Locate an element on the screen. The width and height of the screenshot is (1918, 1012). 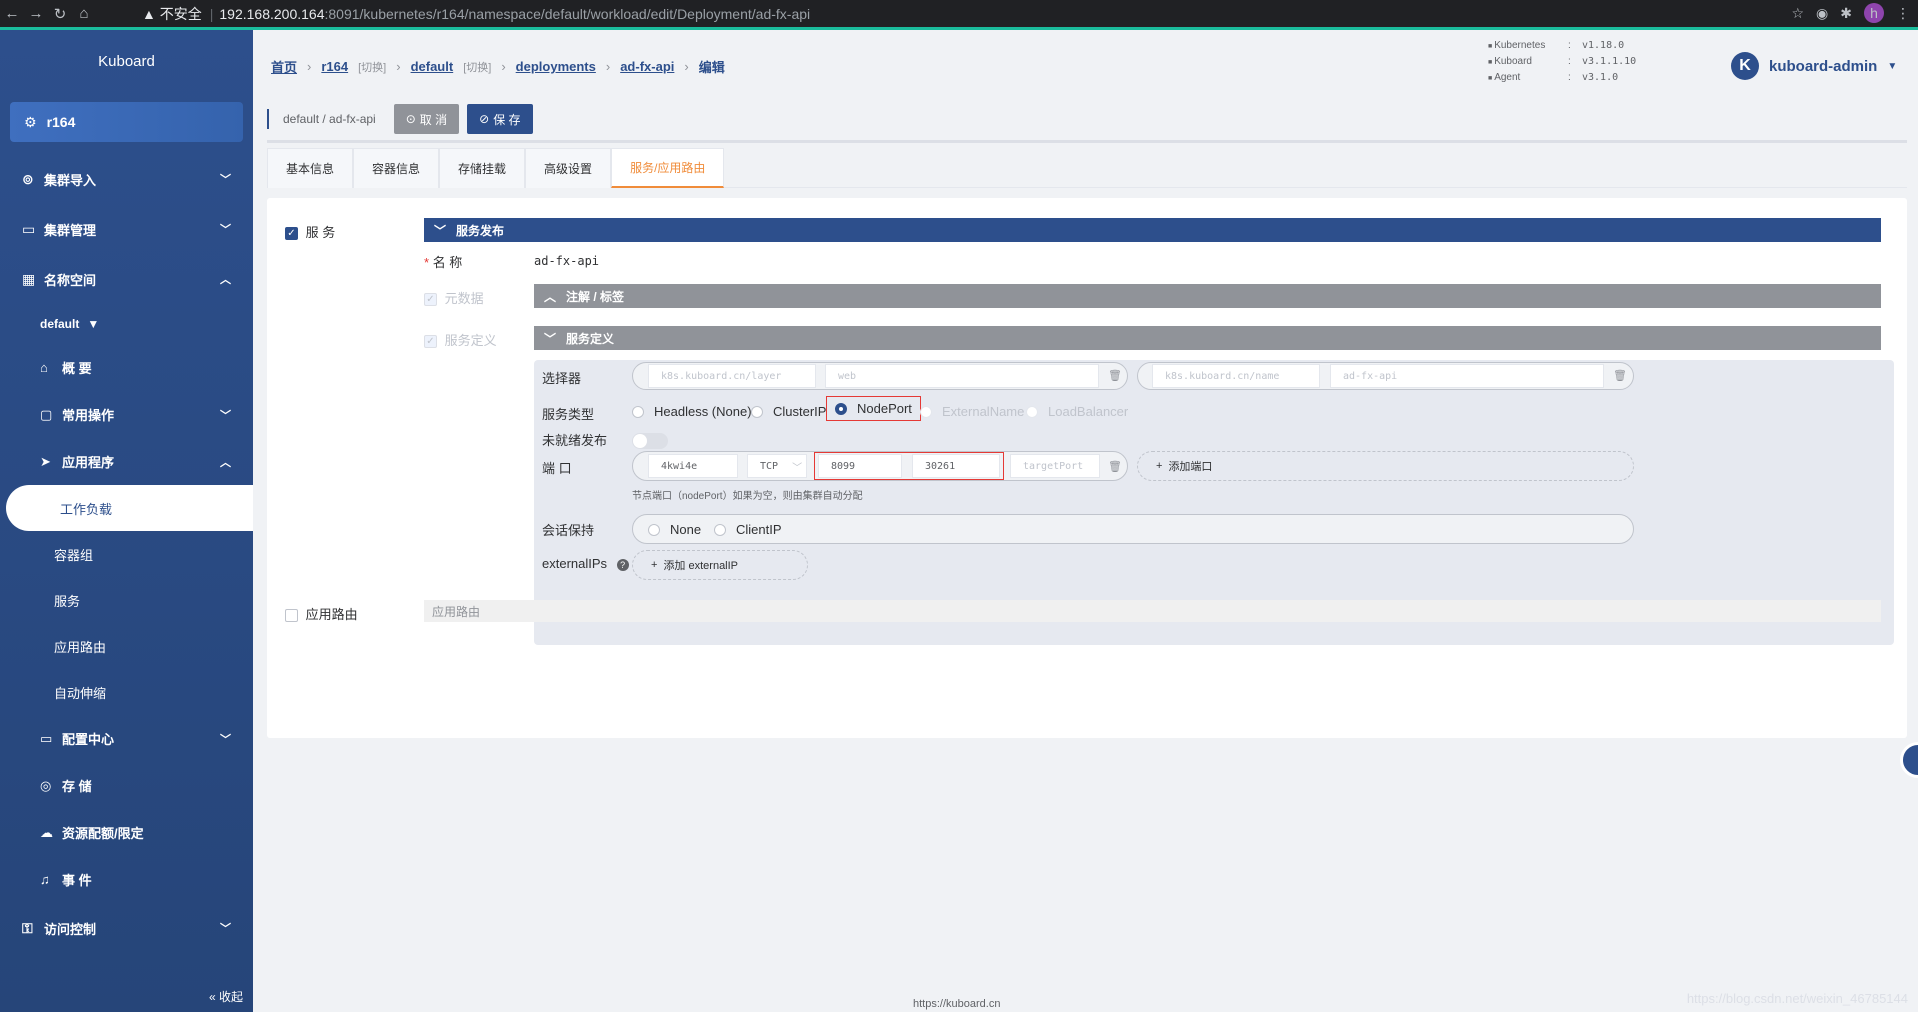
sidebar-item-config-center: ▭ 配置中心 ﹀ is located at coordinates (126, 738).